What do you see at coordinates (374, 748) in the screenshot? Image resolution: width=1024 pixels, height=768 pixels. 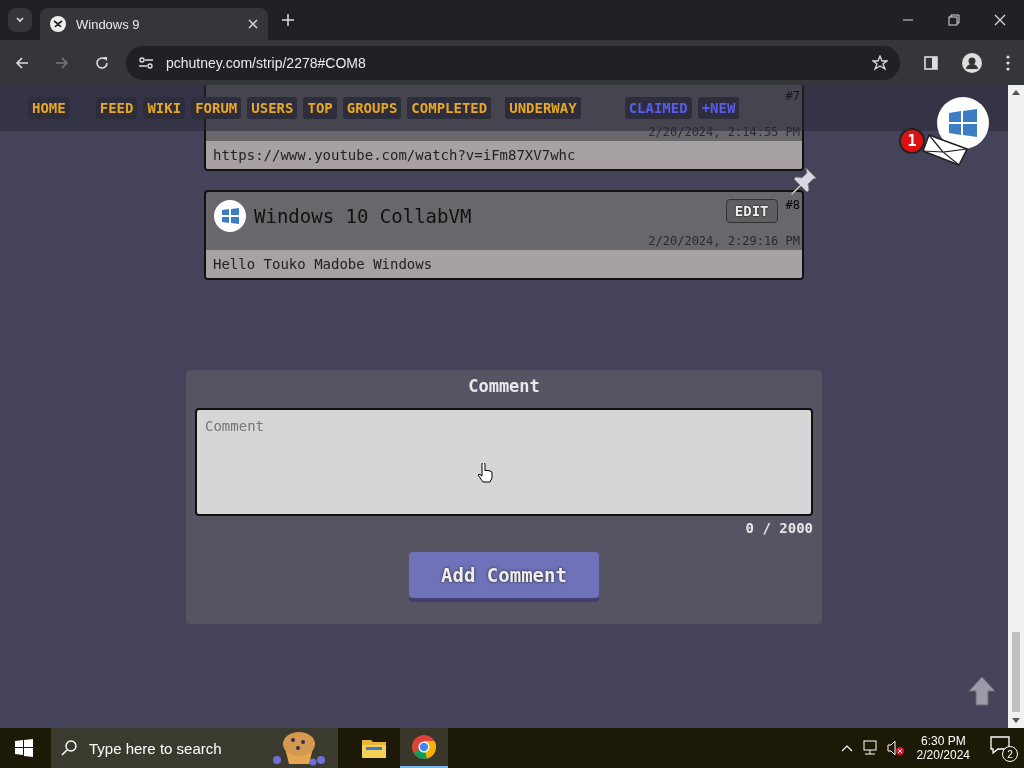 I see `folder-icon` at bounding box center [374, 748].